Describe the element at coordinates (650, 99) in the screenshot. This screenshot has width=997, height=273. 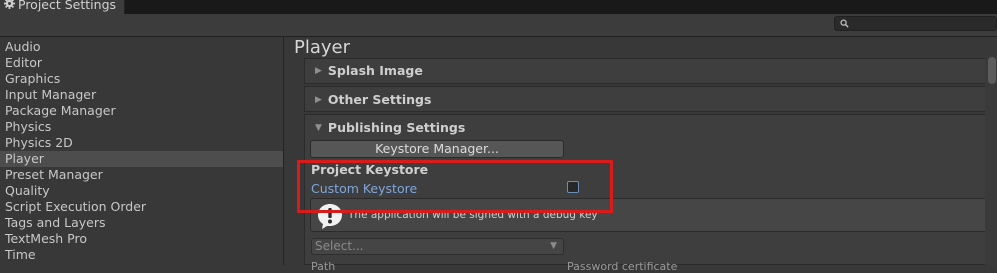
I see `foldout-other-settings: ▶ Other Settings` at that location.